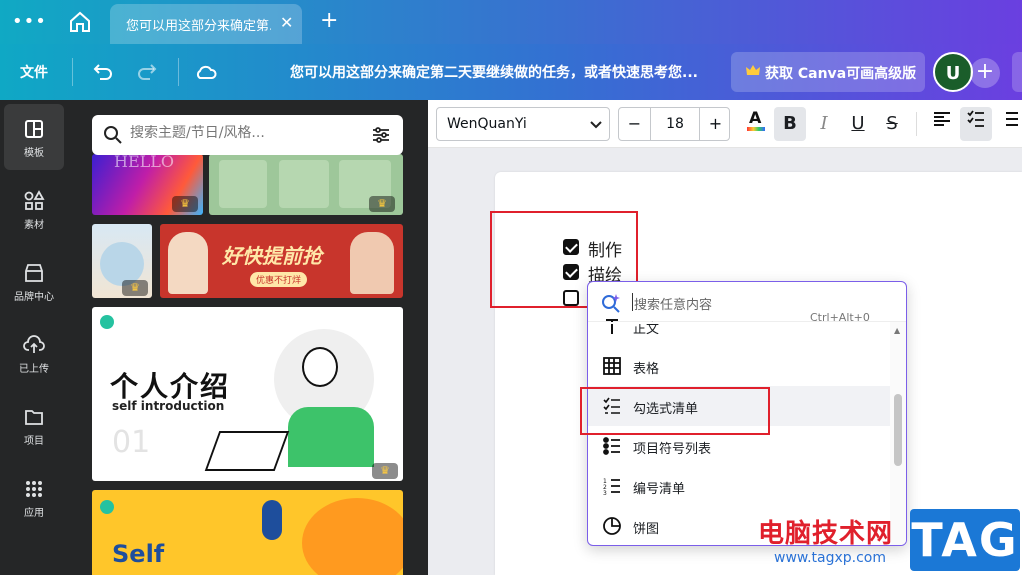 Image resolution: width=1022 pixels, height=575 pixels. I want to click on template-thumbnail: 个人介绍 self introduction 01 ♛, so click(247, 394).